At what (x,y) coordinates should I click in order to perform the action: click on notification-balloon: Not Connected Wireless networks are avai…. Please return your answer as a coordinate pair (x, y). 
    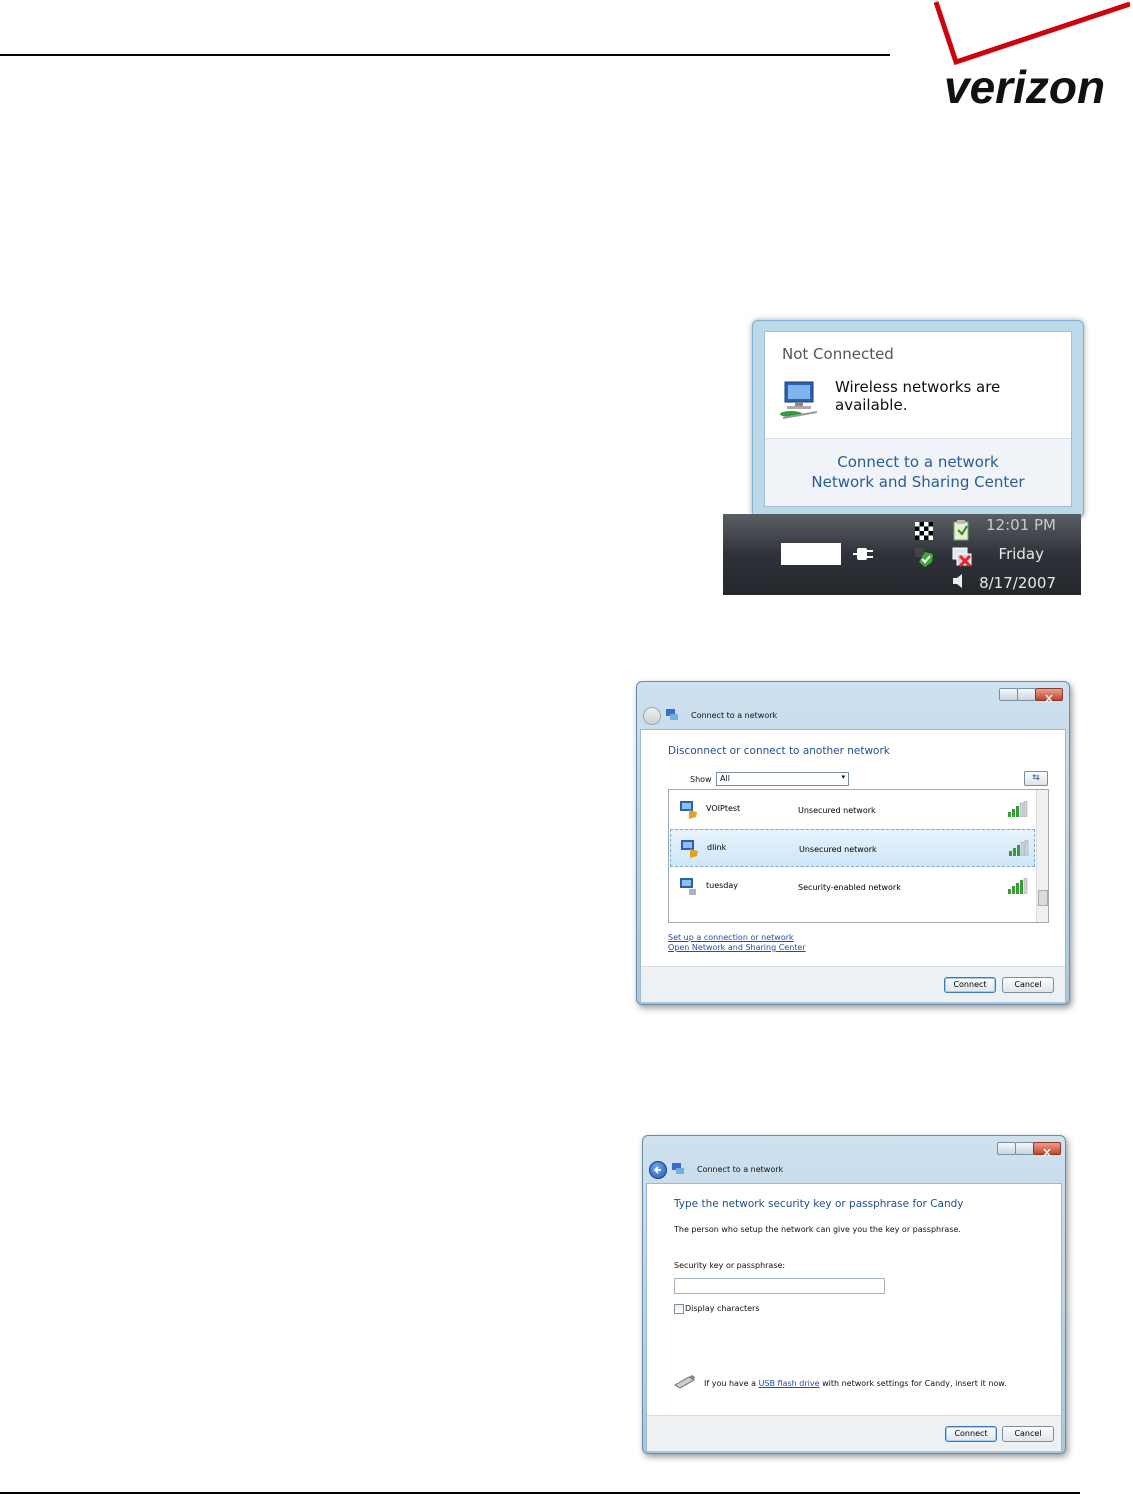
    Looking at the image, I should click on (918, 419).